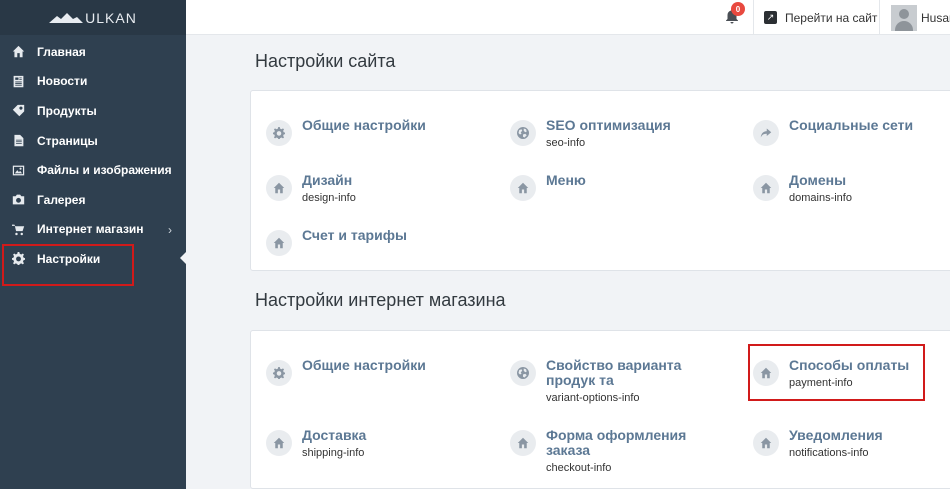  I want to click on tile-title: Социальные сети, so click(851, 125).